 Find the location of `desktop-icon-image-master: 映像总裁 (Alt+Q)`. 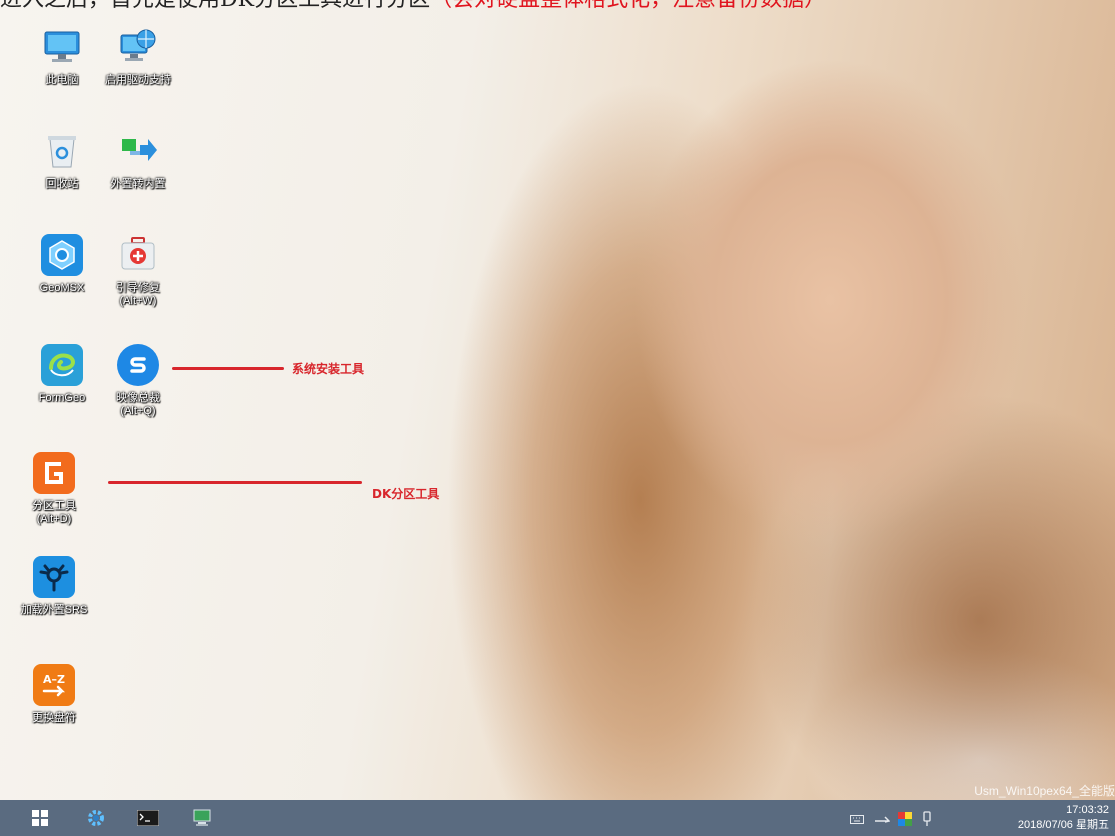

desktop-icon-image-master: 映像总裁 (Alt+Q) is located at coordinates (138, 381).